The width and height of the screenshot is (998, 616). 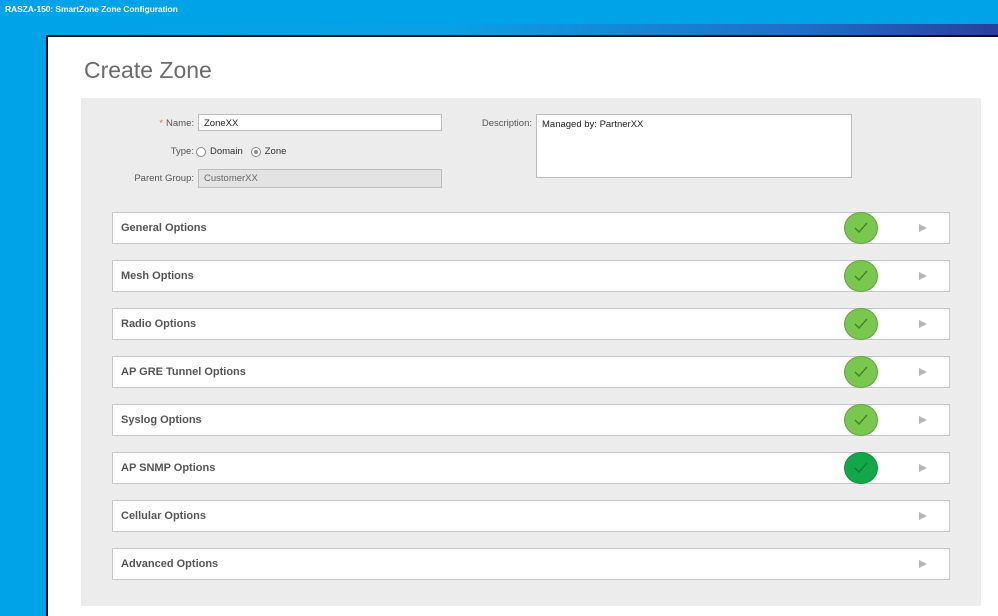 I want to click on section-label: Cellular Options, so click(x=163, y=516).